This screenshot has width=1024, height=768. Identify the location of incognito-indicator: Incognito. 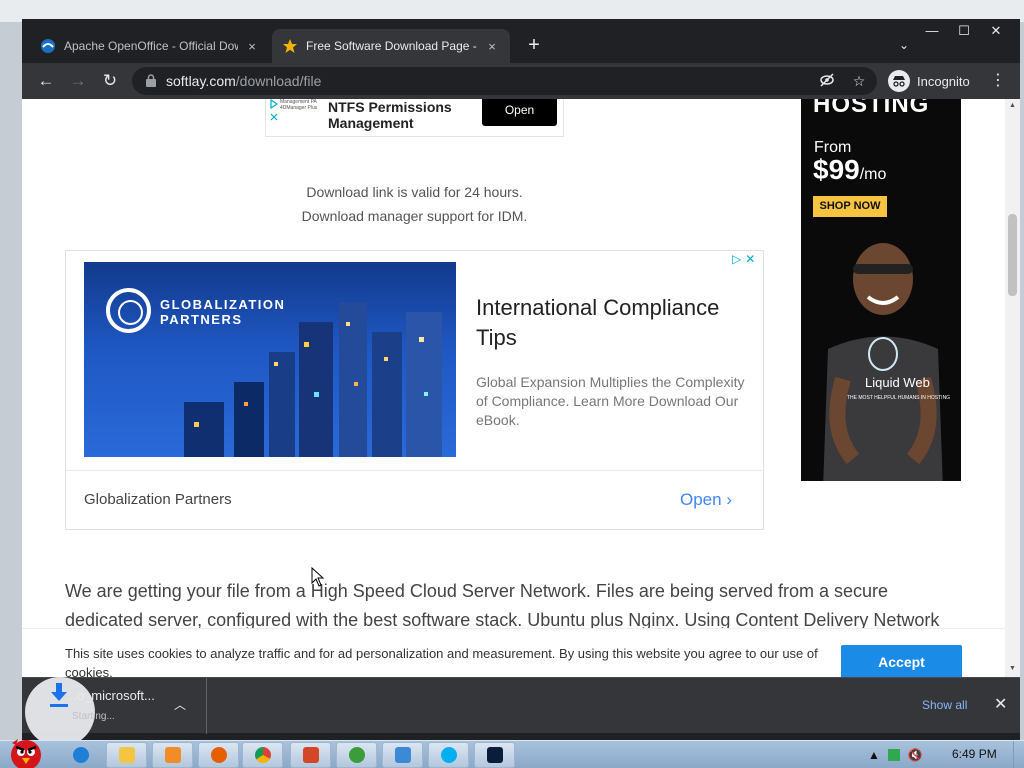
(929, 81).